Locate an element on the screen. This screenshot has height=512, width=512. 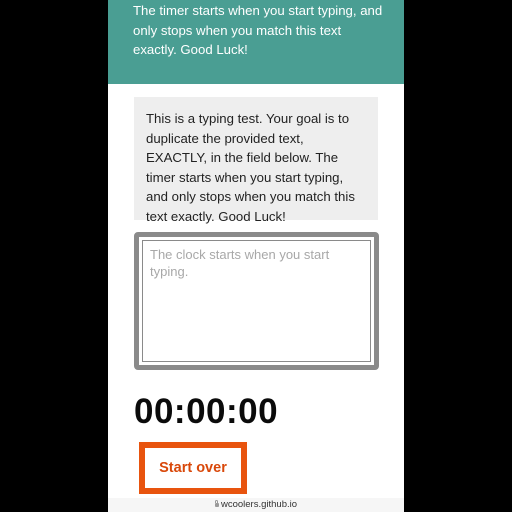
typing-input is located at coordinates (256, 301).